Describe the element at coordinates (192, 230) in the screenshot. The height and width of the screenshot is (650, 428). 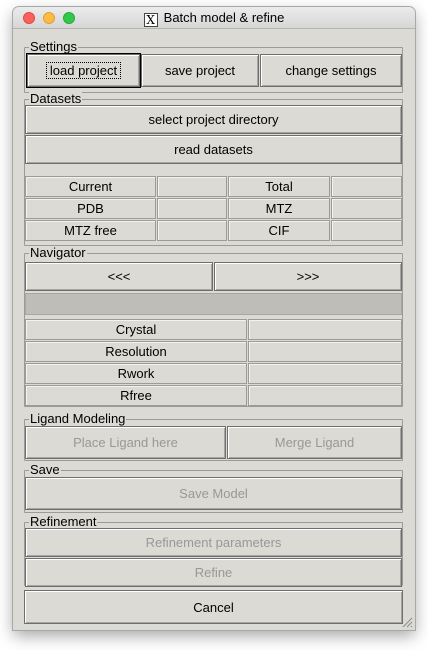
I see `dataset-mtz-free-value` at that location.